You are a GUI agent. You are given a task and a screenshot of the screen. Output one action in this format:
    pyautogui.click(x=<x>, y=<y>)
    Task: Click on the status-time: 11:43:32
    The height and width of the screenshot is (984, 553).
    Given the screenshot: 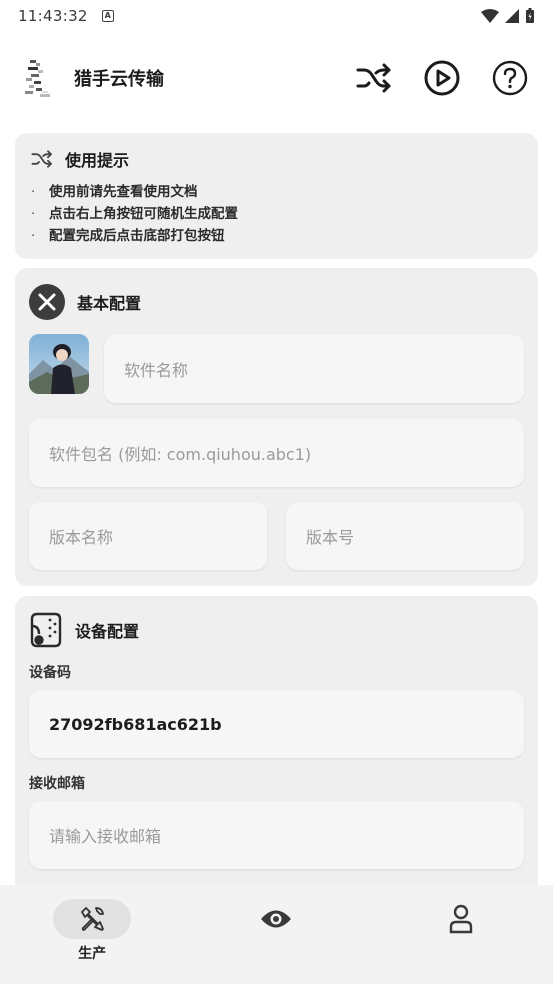 What is the action you would take?
    pyautogui.click(x=53, y=16)
    